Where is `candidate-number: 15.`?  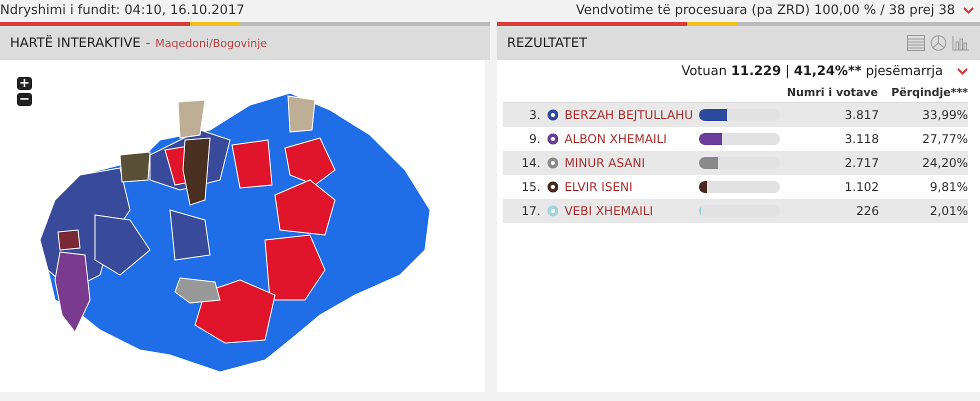 candidate-number: 15. is located at coordinates (530, 187).